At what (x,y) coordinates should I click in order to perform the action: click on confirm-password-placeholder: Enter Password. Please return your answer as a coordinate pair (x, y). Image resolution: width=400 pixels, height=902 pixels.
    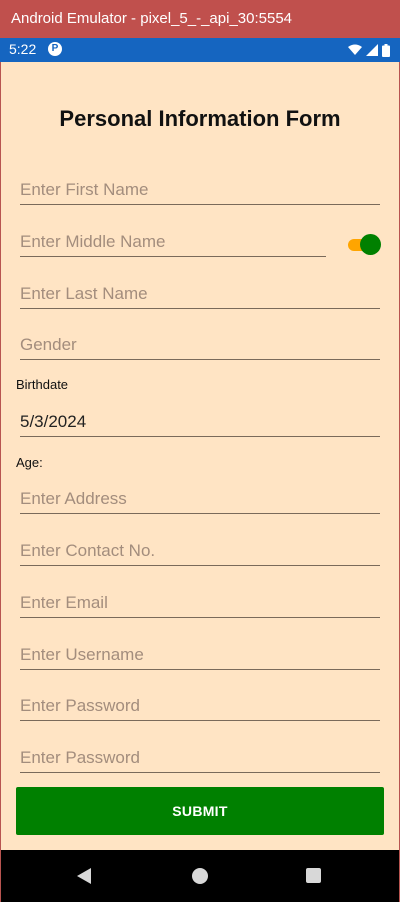
    Looking at the image, I should click on (80, 757).